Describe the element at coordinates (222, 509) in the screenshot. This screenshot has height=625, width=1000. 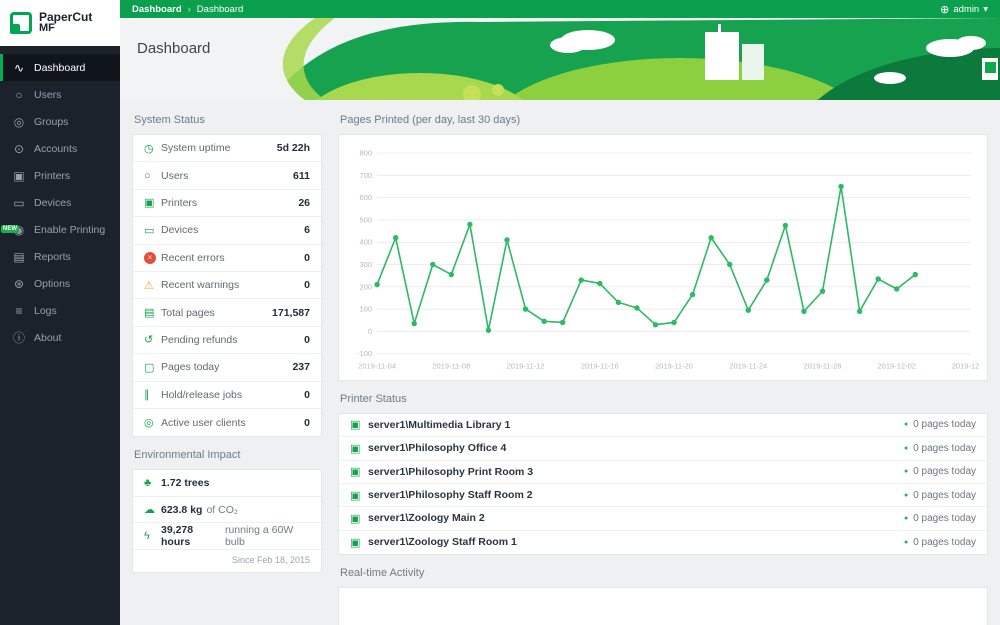
I see `environment-unit: of CO₂` at that location.